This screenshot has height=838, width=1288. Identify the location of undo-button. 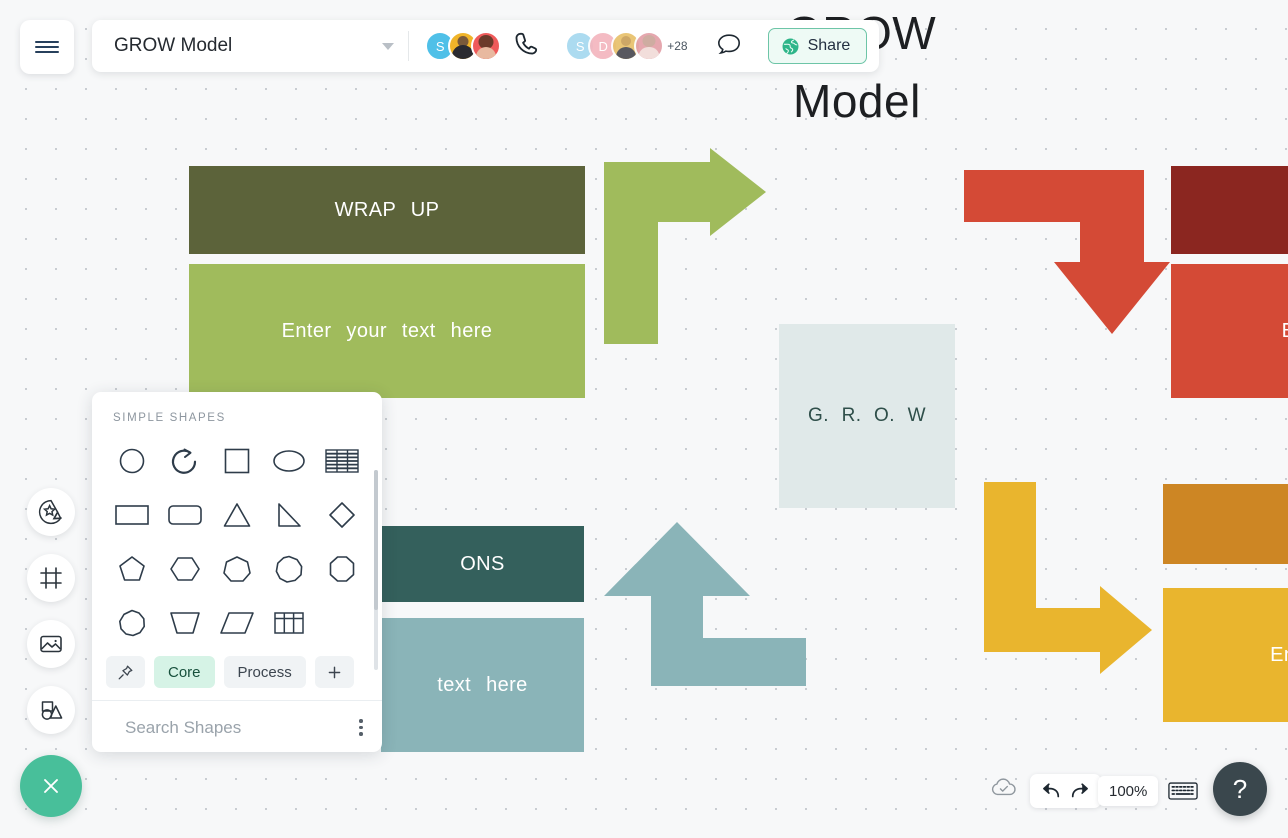
(1051, 791).